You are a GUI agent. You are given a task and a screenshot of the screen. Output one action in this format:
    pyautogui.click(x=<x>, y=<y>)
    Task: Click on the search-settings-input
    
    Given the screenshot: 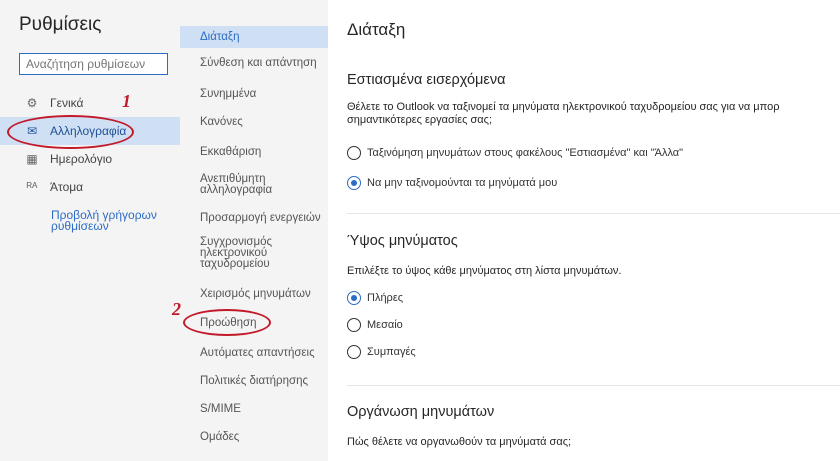 What is the action you would take?
    pyautogui.click(x=93, y=64)
    